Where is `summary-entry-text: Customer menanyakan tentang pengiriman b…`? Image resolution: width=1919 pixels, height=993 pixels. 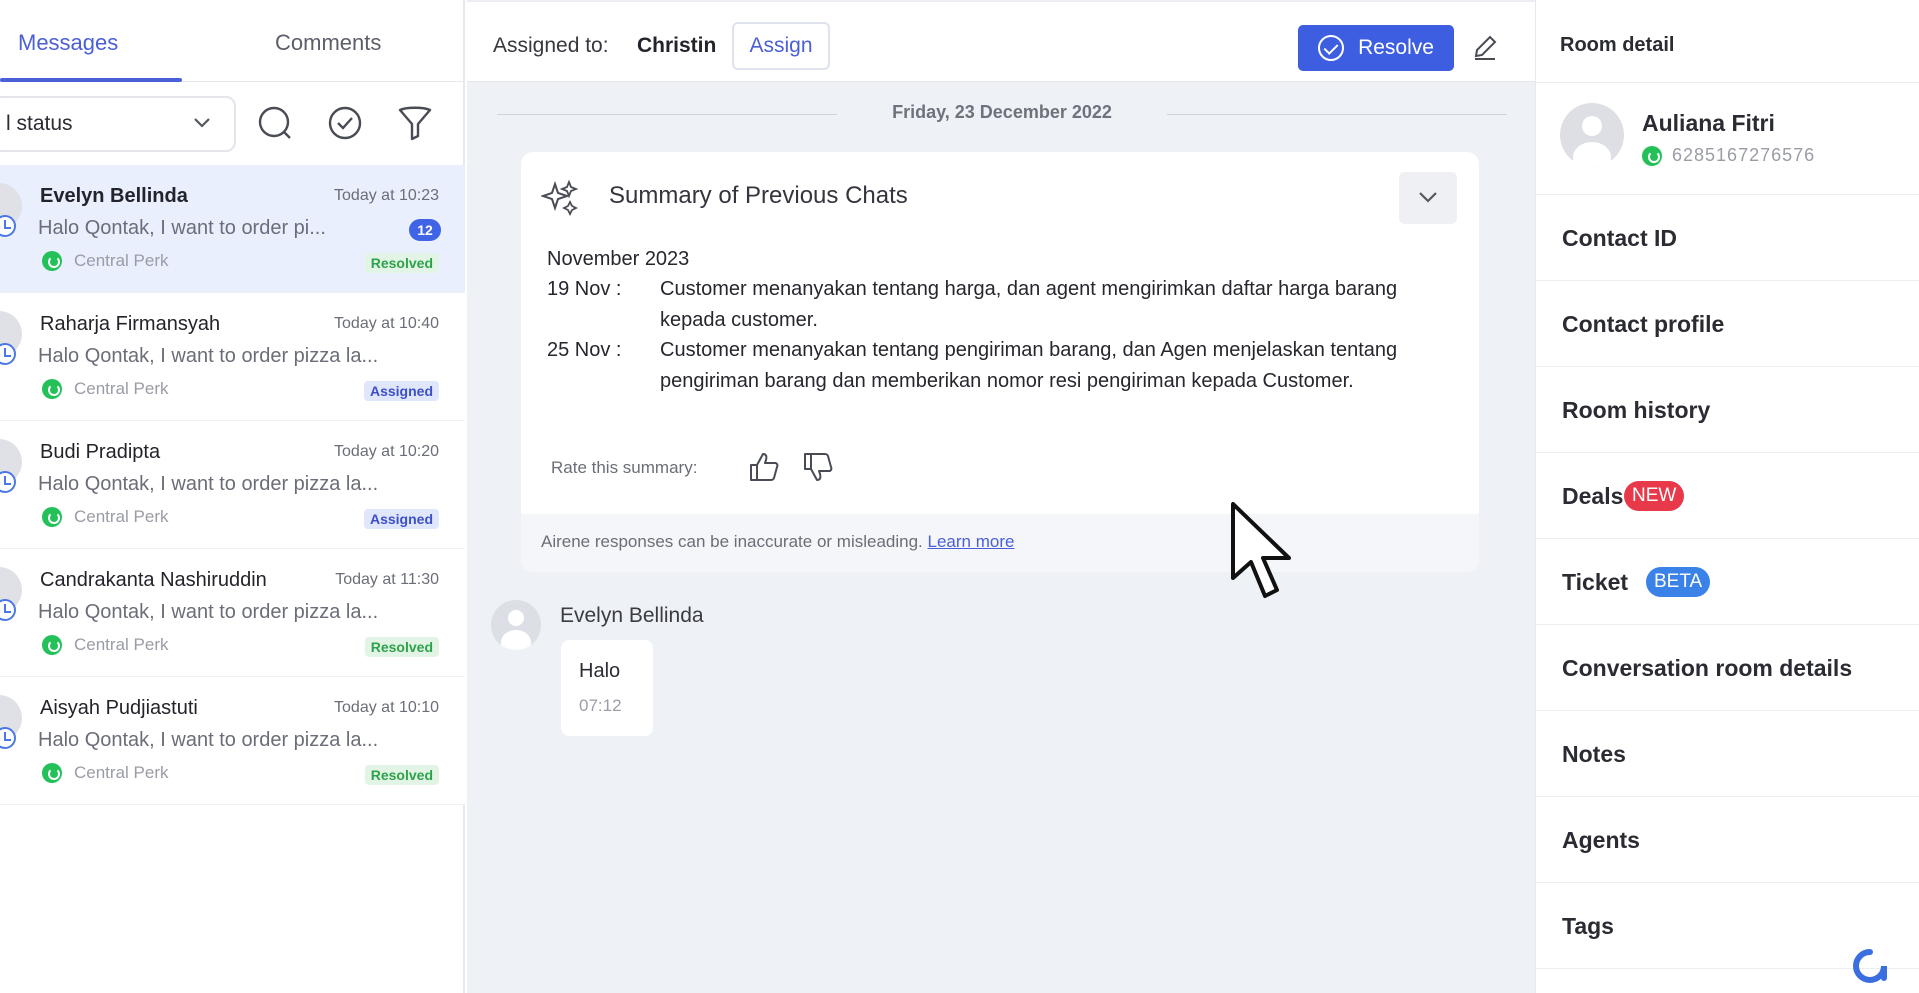 summary-entry-text: Customer menanyakan tentang pengiriman b… is located at coordinates (1029, 365).